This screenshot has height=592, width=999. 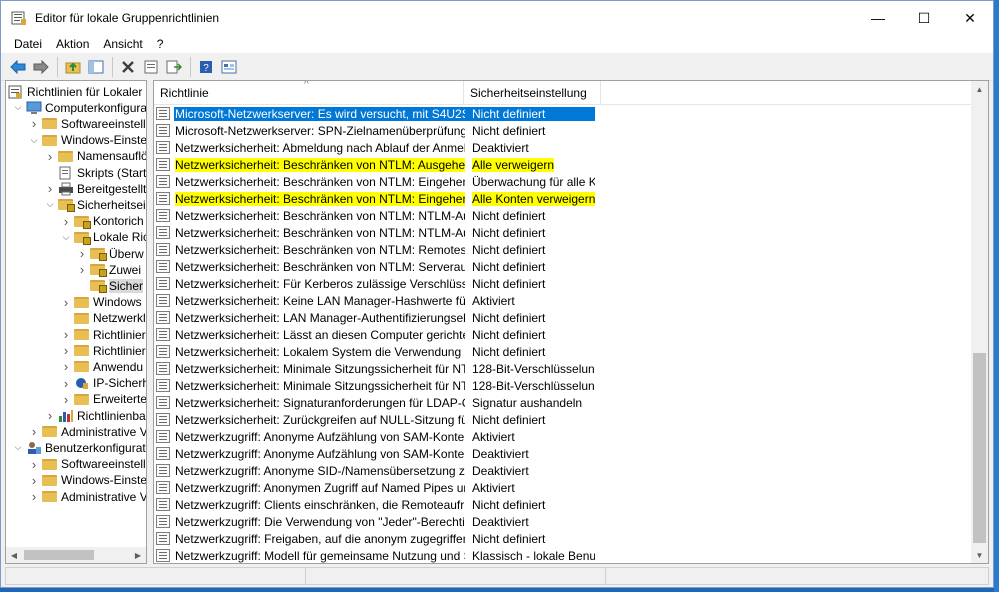 I want to click on tree-item: Richtlinien für Lokaler Co, so click(x=76, y=91).